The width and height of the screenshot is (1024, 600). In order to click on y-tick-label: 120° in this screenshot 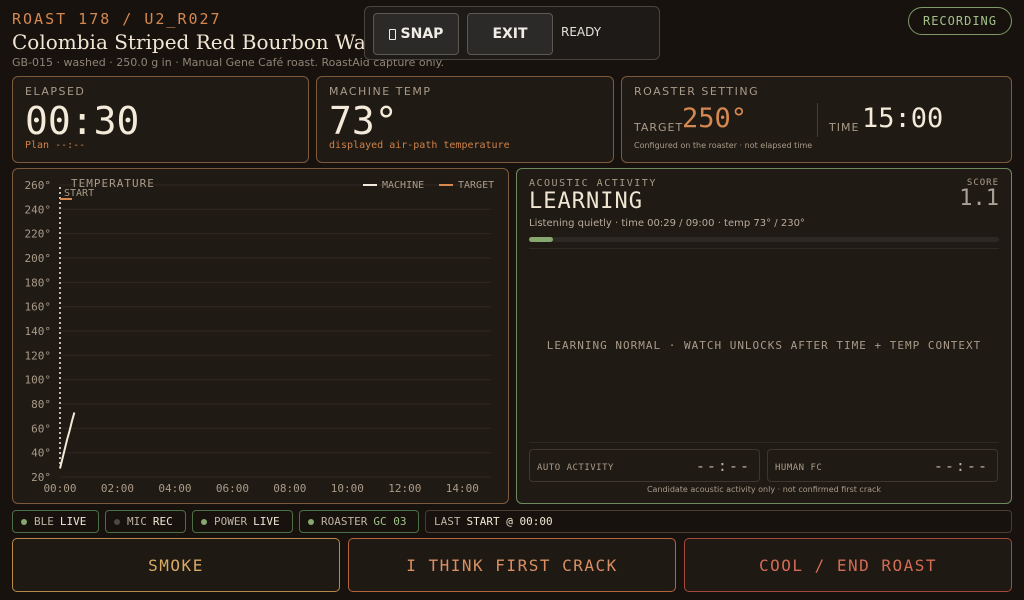, I will do `click(38, 355)`.